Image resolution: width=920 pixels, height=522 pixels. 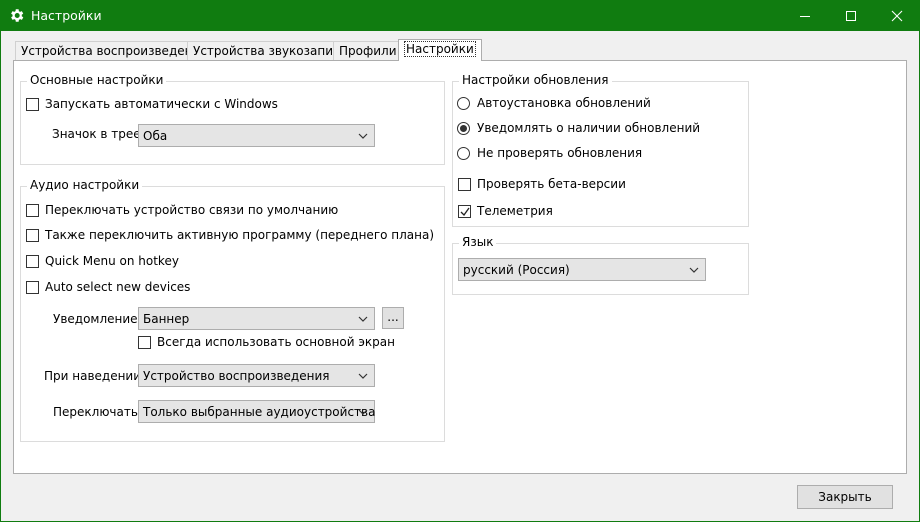 I want to click on tab-playback-devices: Устройства воспроизведения, so click(x=114, y=51).